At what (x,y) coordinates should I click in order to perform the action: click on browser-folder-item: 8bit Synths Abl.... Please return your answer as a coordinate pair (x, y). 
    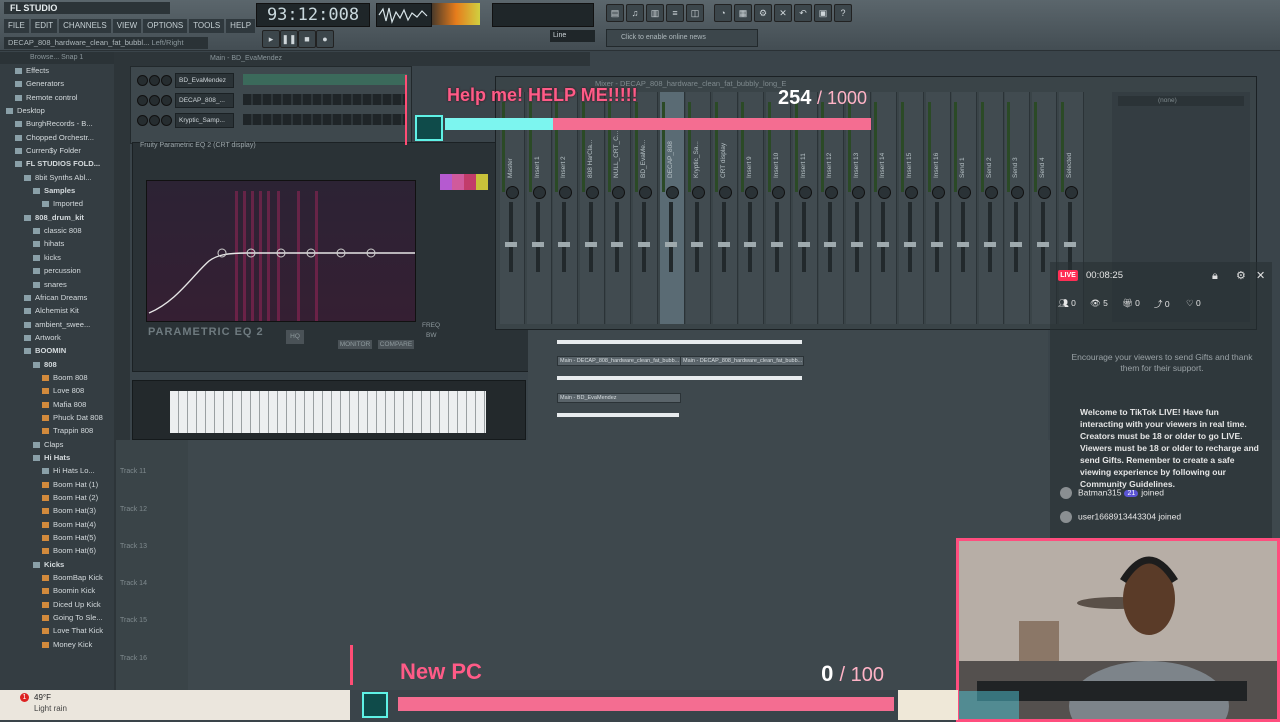
    Looking at the image, I should click on (57, 177).